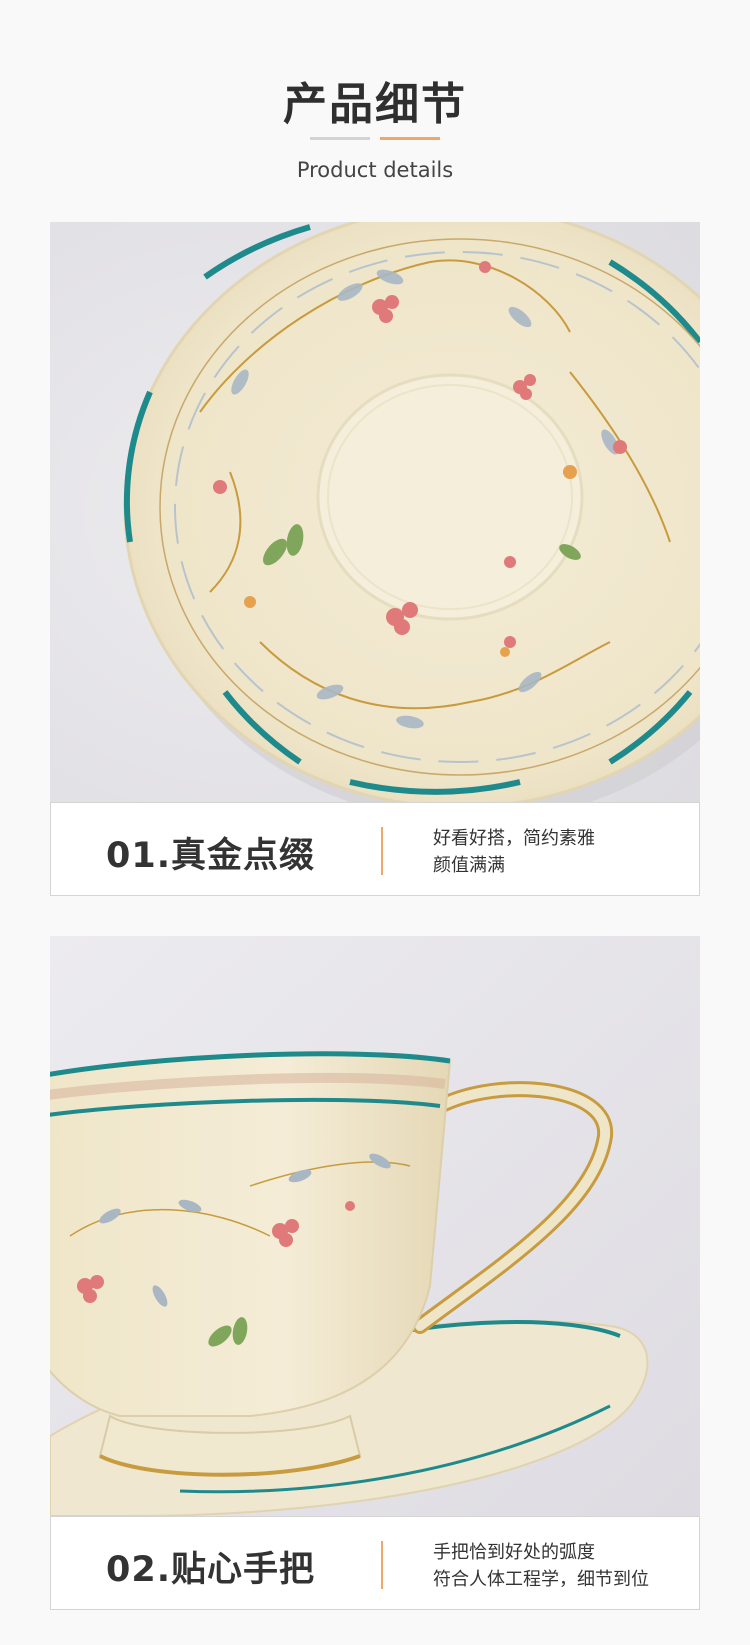 This screenshot has height=1645, width=750. What do you see at coordinates (514, 1552) in the screenshot?
I see `feature-desc-line: 手把恰到好处的弧度` at bounding box center [514, 1552].